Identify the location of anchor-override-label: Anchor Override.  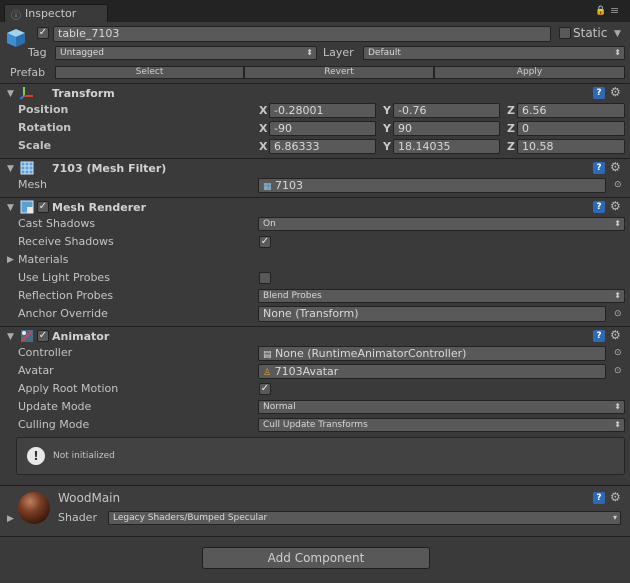
(63, 313).